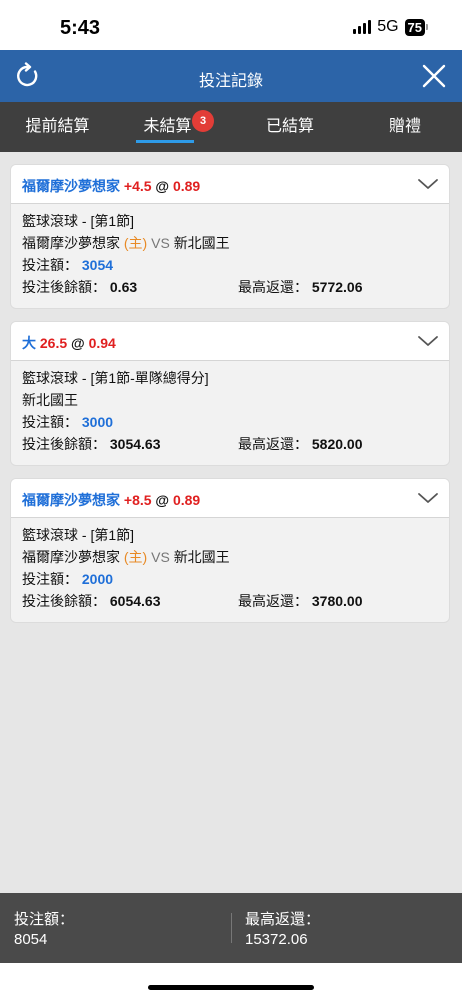 This screenshot has width=462, height=1000. What do you see at coordinates (80, 28) in the screenshot?
I see `status-time: 5:43` at bounding box center [80, 28].